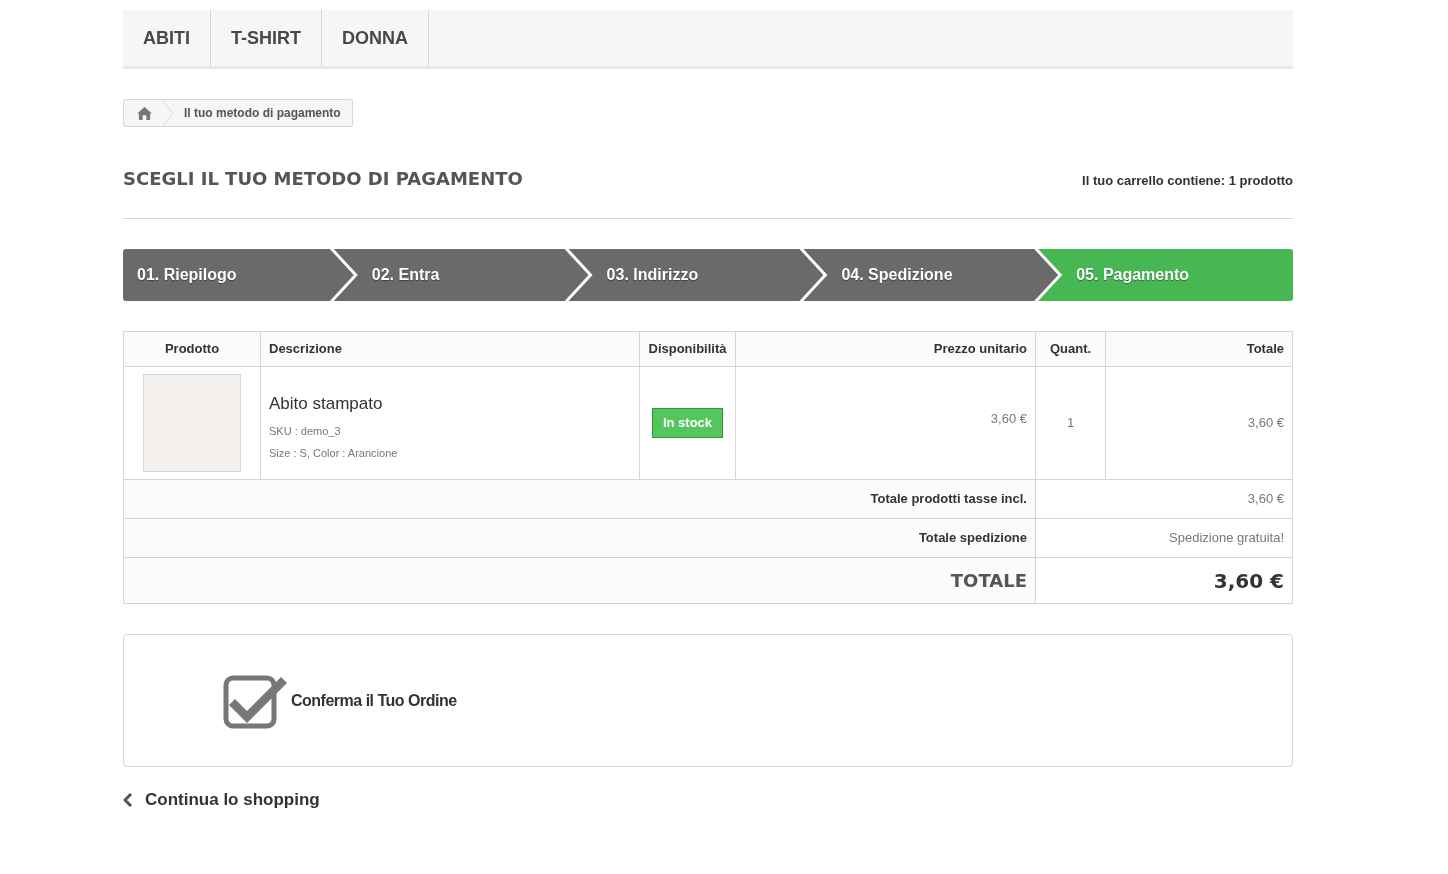 The image size is (1448, 874). I want to click on chevron-left-icon, so click(128, 799).